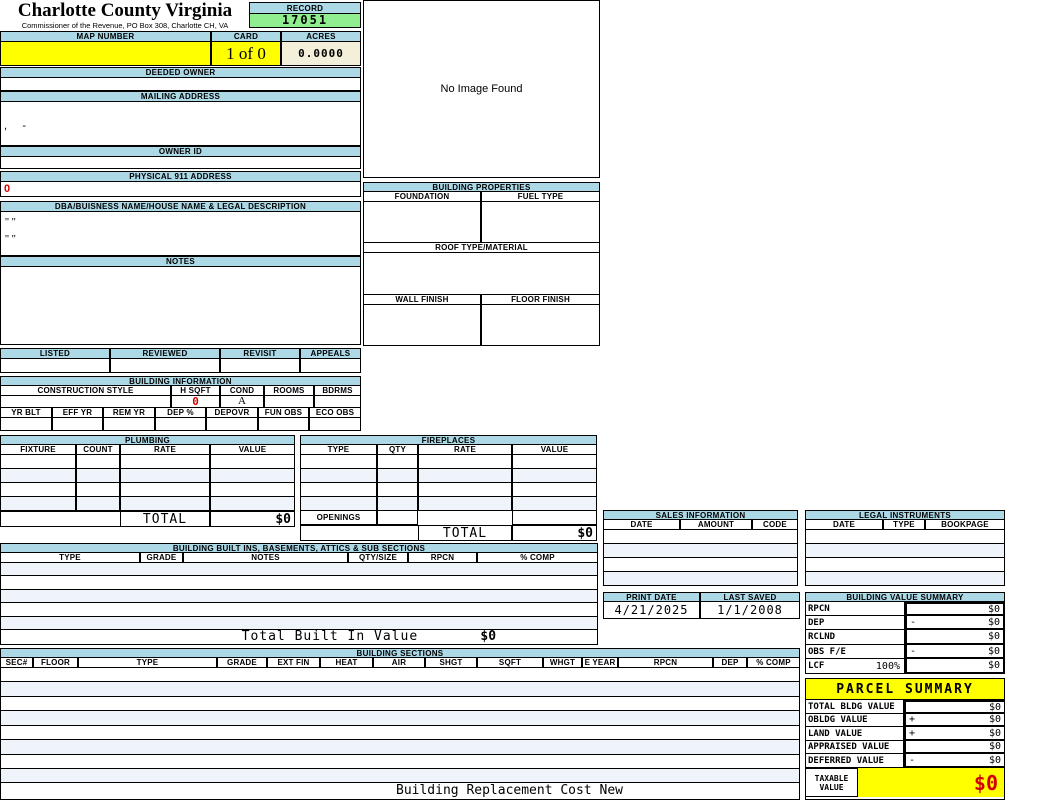 The height and width of the screenshot is (800, 1050). Describe the element at coordinates (147, 663) in the screenshot. I see `bs-col-type: TYPE` at that location.